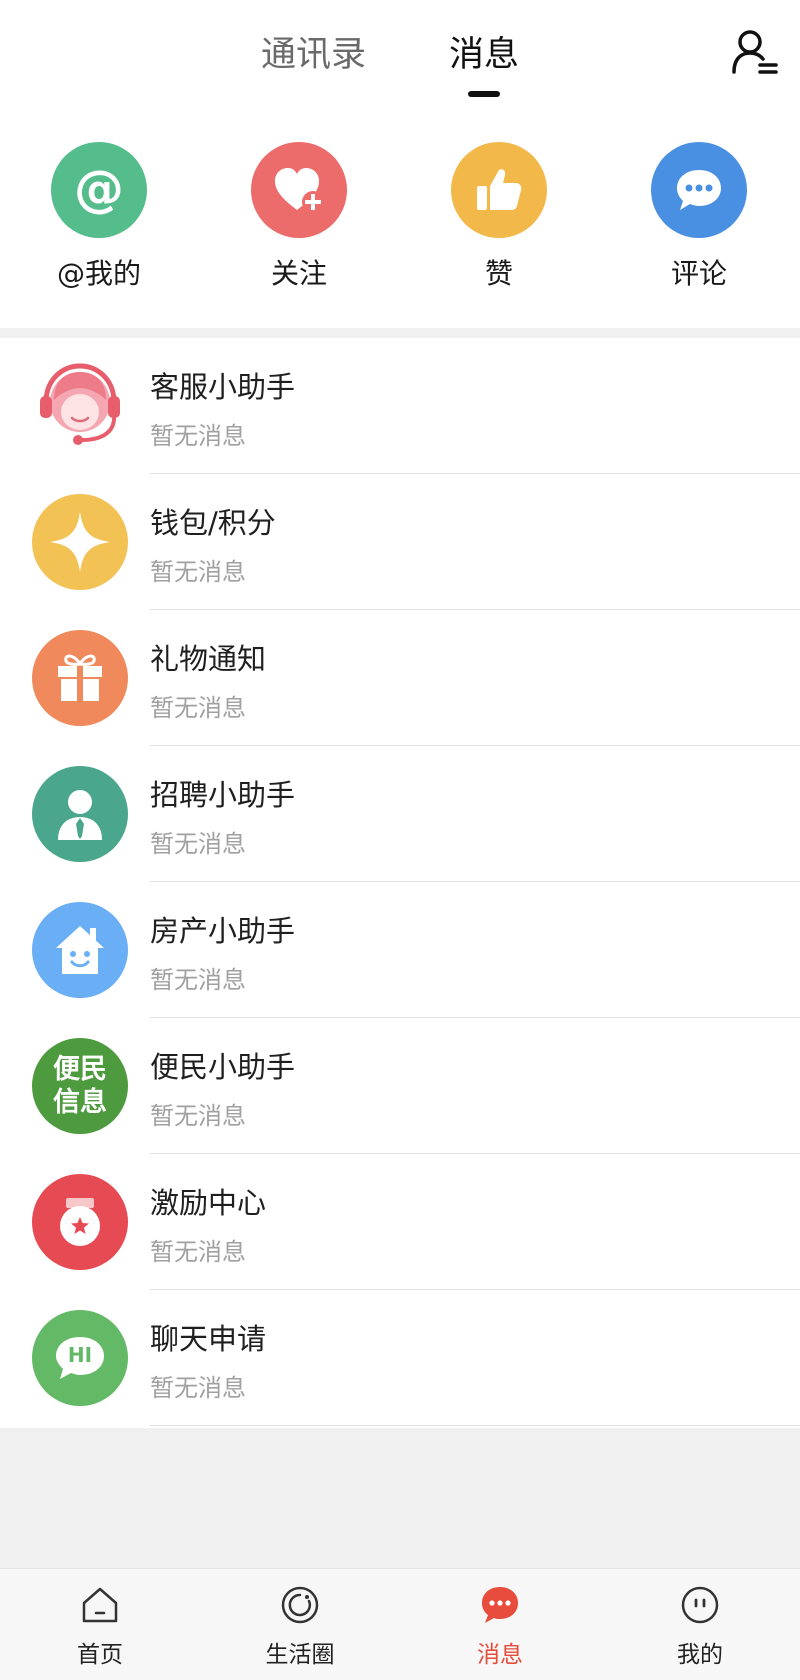 This screenshot has width=800, height=1680. What do you see at coordinates (400, 1086) in the screenshot?
I see `list-item-convenience: 便民 信息 便民小助手 暂无消息` at bounding box center [400, 1086].